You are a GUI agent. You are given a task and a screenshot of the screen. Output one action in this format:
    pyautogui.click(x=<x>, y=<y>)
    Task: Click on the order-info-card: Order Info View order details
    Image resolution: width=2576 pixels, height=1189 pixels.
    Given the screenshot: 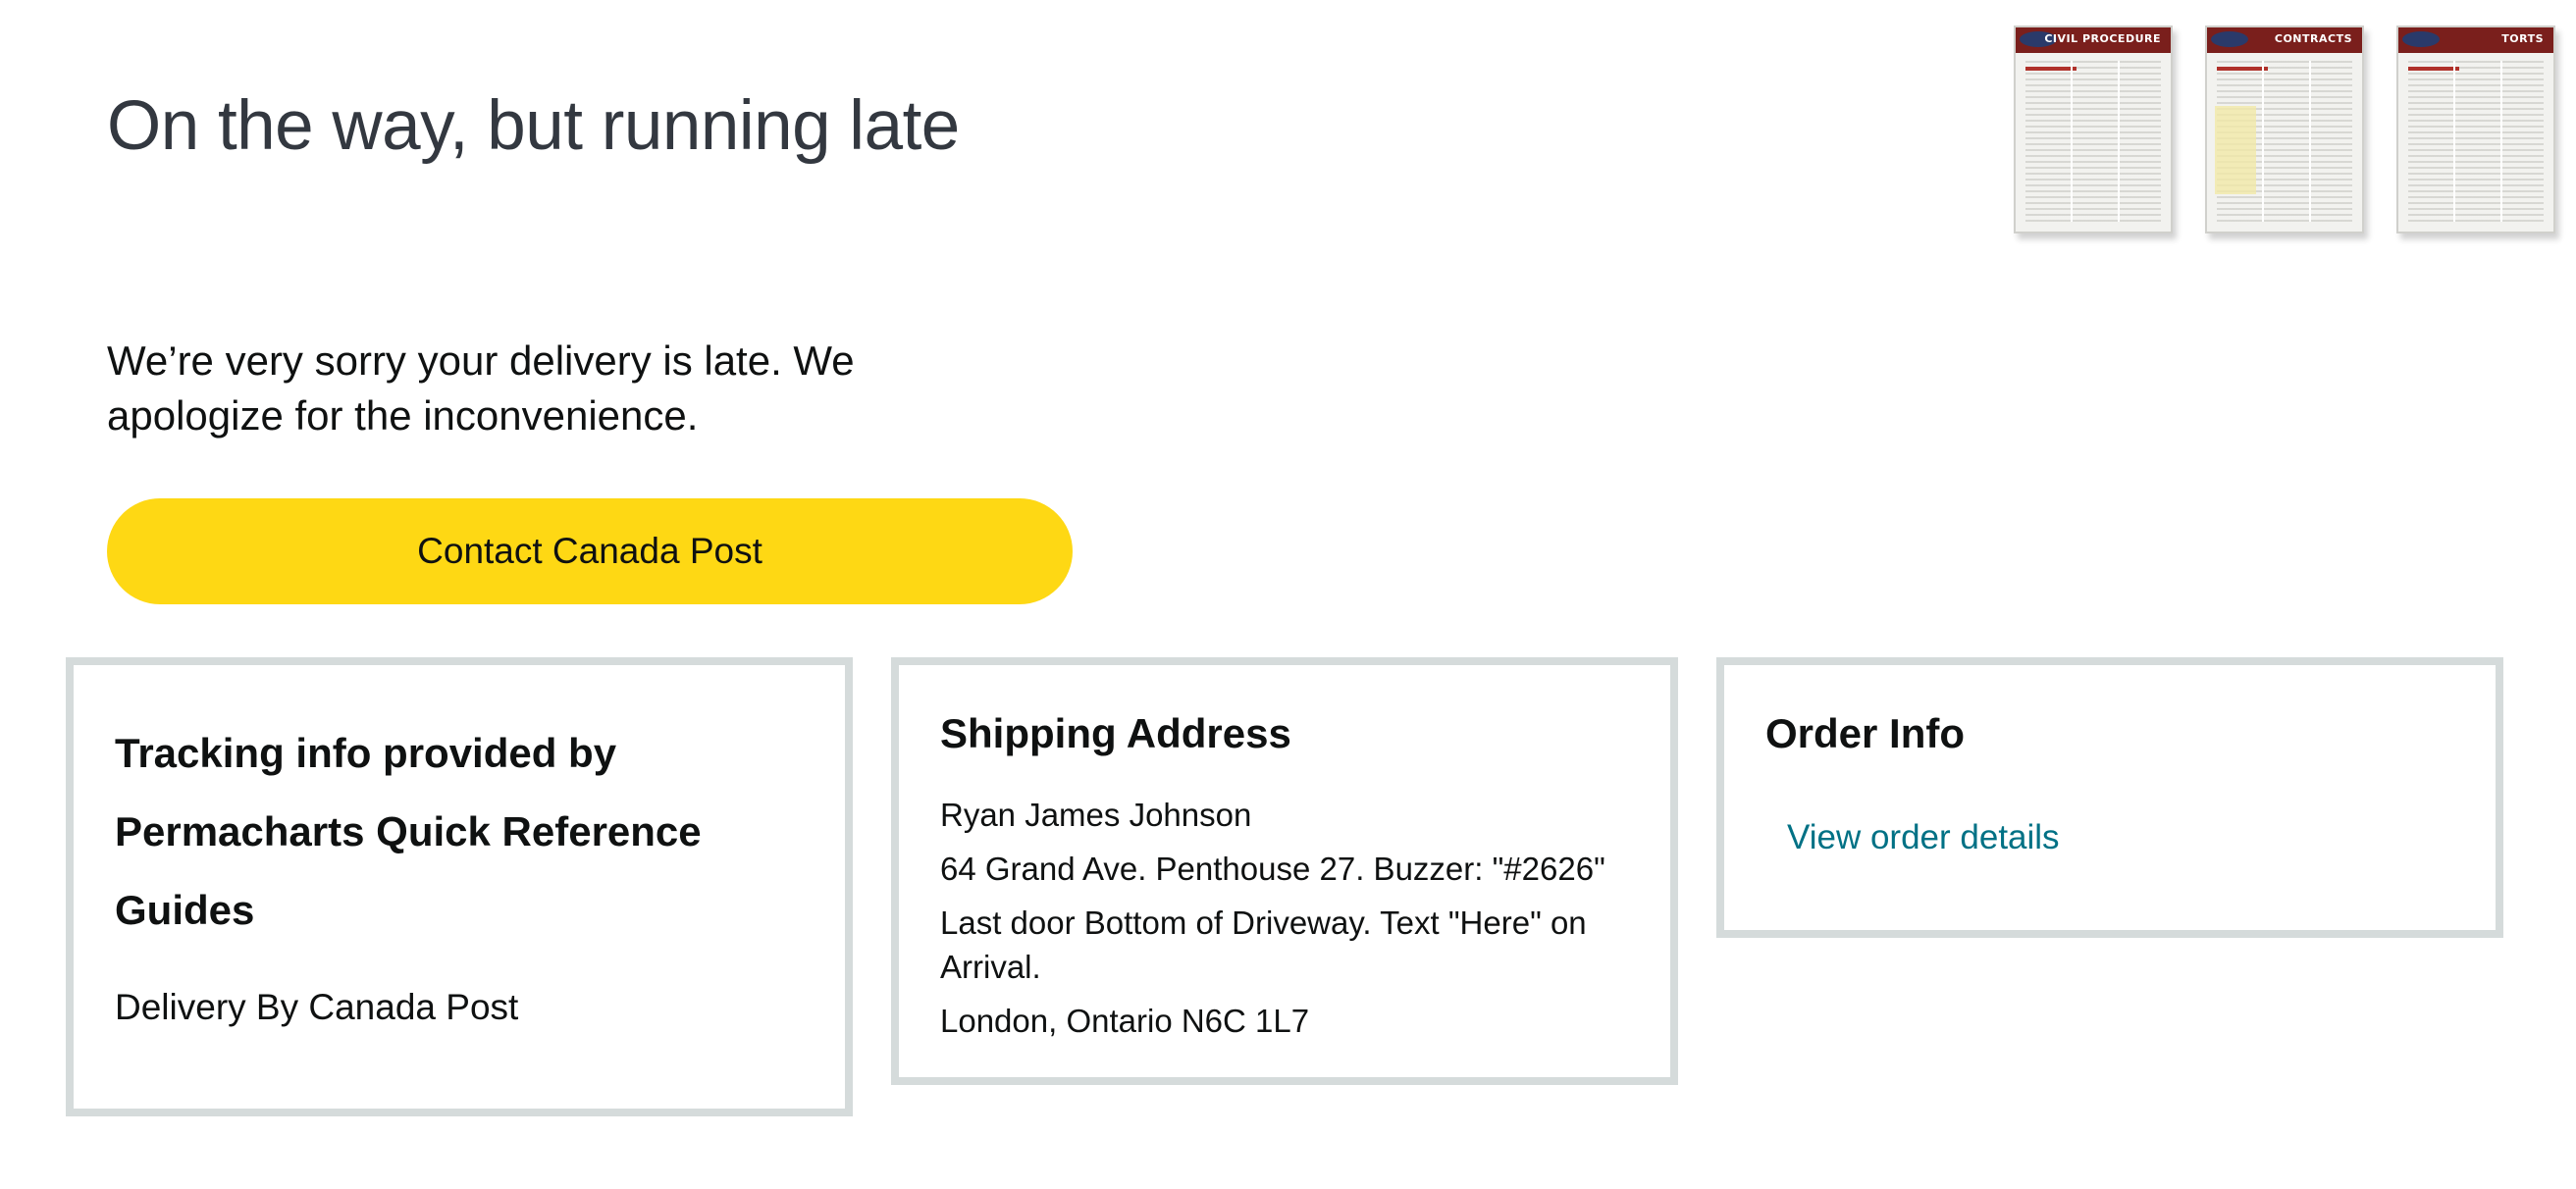 What is the action you would take?
    pyautogui.click(x=2109, y=798)
    